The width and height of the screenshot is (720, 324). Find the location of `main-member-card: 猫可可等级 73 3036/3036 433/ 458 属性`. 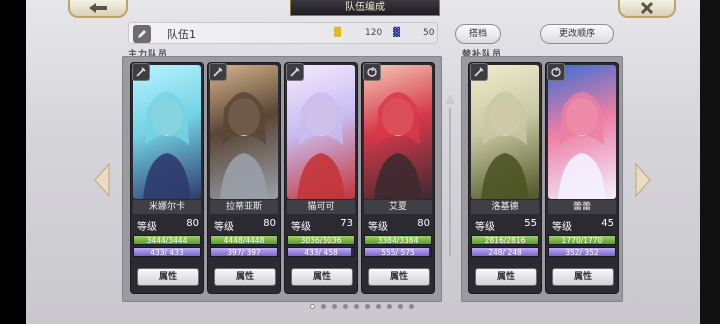

main-member-card: 猫可可等级 73 3036/3036 433/ 458 属性 is located at coordinates (321, 178).